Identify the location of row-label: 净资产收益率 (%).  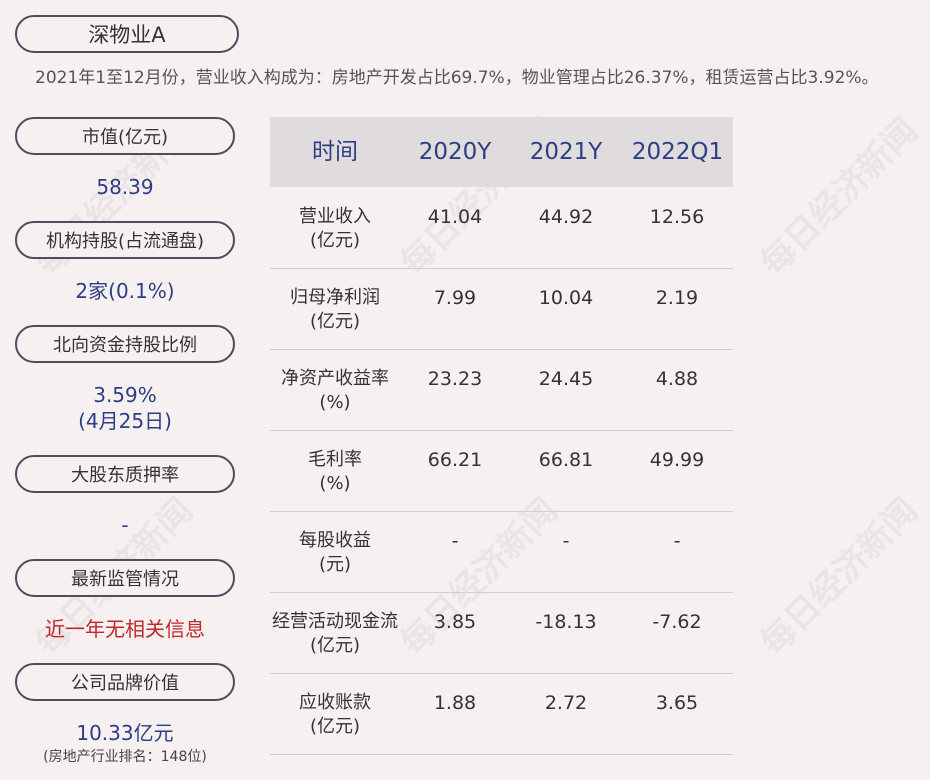
(335, 391).